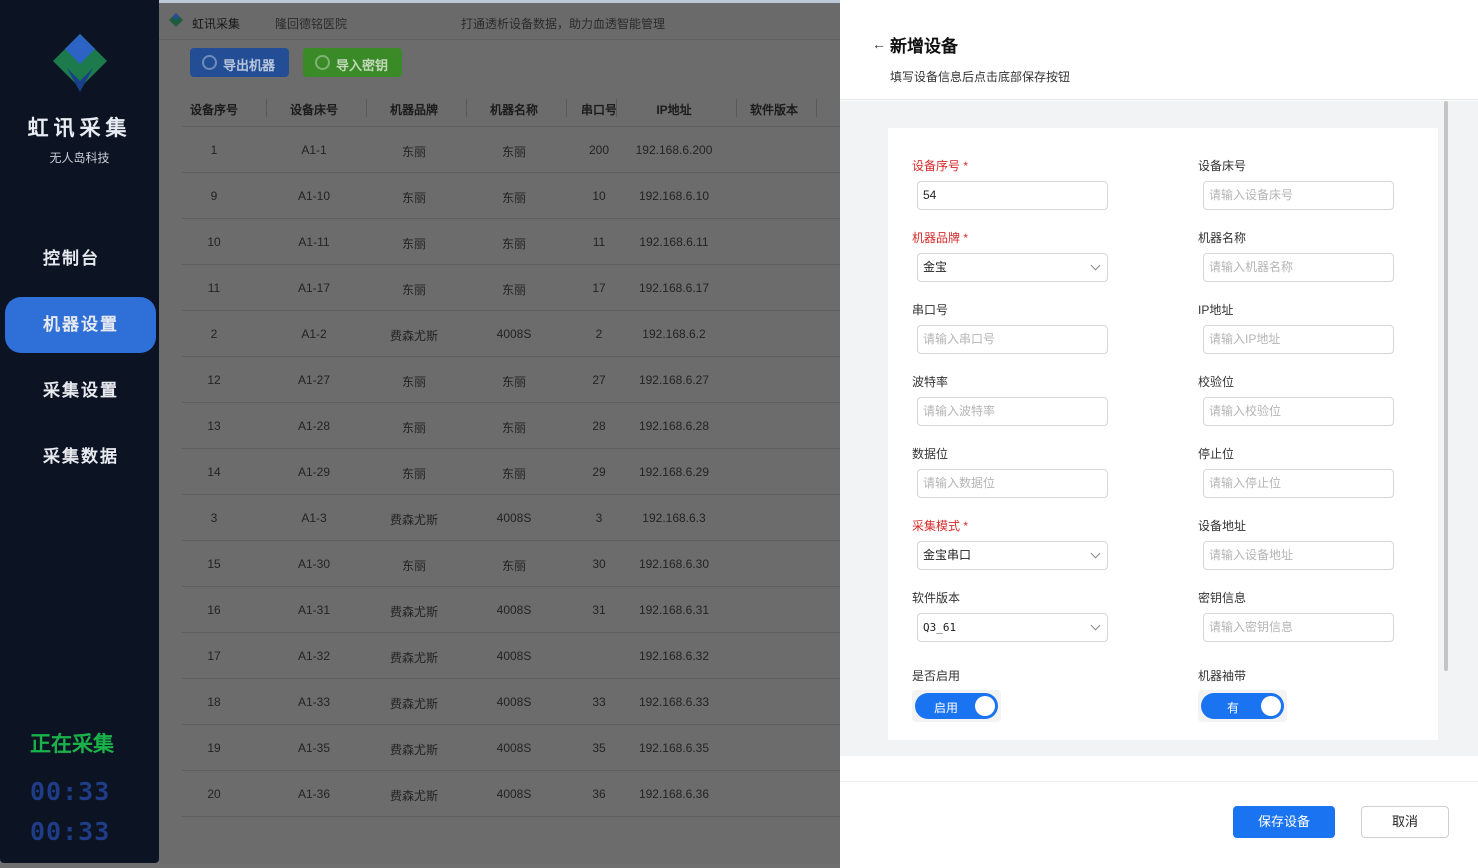 This screenshot has height=868, width=1478. Describe the element at coordinates (314, 196) in the screenshot. I see `cell-bed: A1-10` at that location.